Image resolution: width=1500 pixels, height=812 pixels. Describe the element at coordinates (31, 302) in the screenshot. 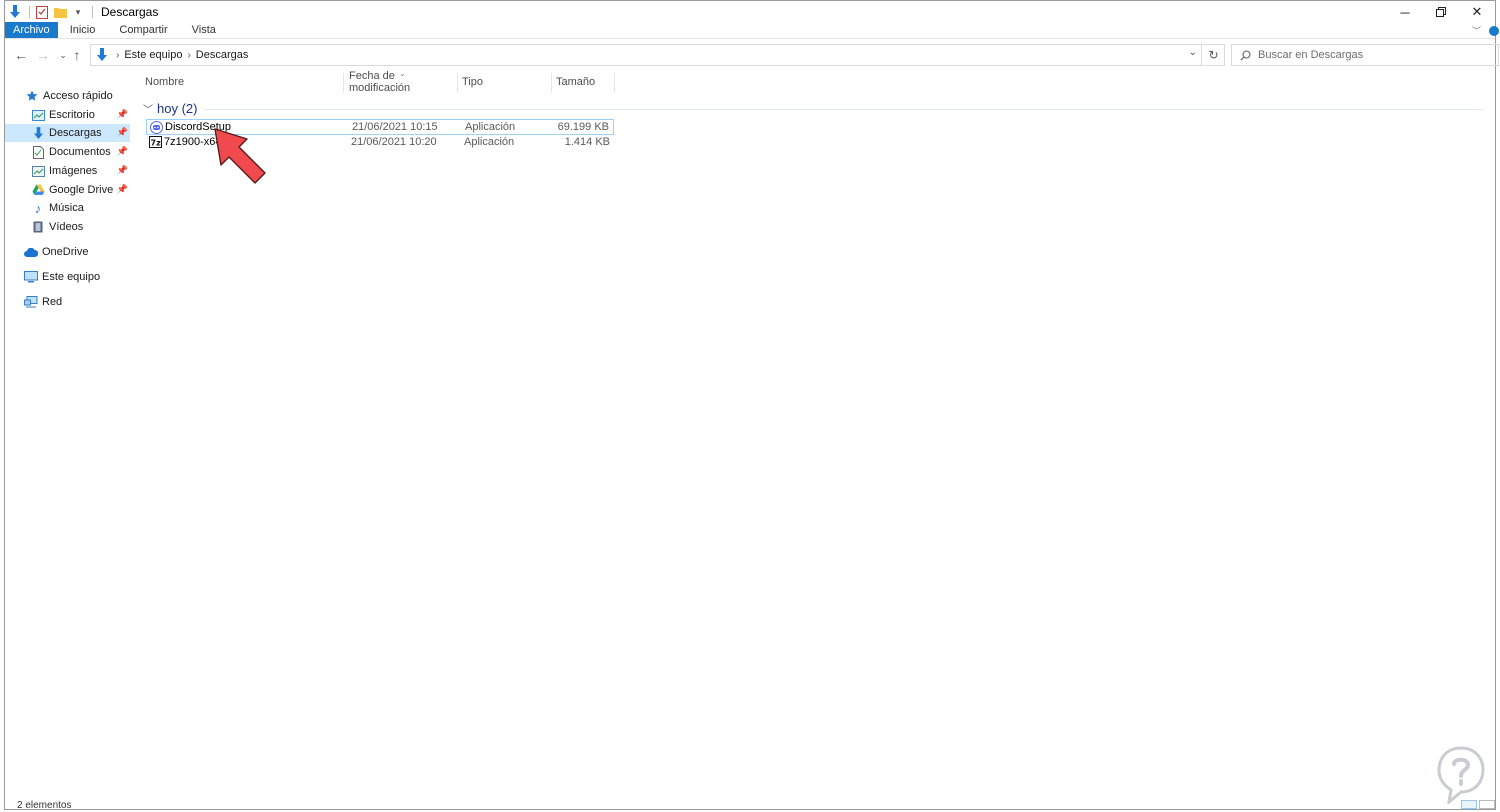

I see `network-icon` at that location.